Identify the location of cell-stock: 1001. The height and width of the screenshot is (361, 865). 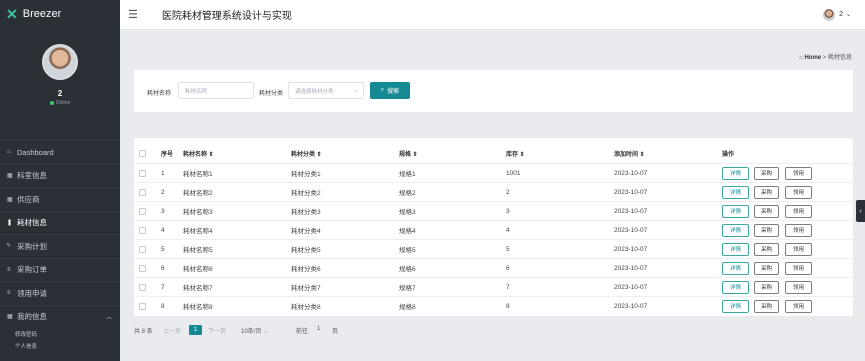
(513, 173).